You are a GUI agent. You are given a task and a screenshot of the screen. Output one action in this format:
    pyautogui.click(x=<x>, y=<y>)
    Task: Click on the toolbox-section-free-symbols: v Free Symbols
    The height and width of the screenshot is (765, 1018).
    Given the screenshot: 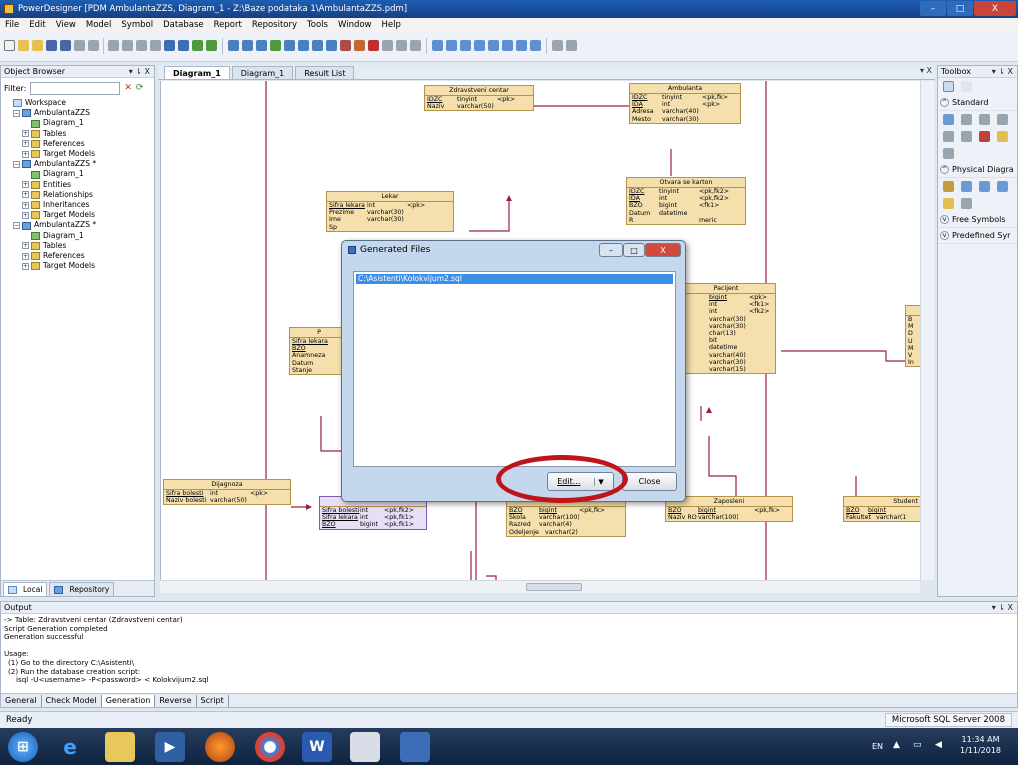 What is the action you would take?
    pyautogui.click(x=977, y=220)
    